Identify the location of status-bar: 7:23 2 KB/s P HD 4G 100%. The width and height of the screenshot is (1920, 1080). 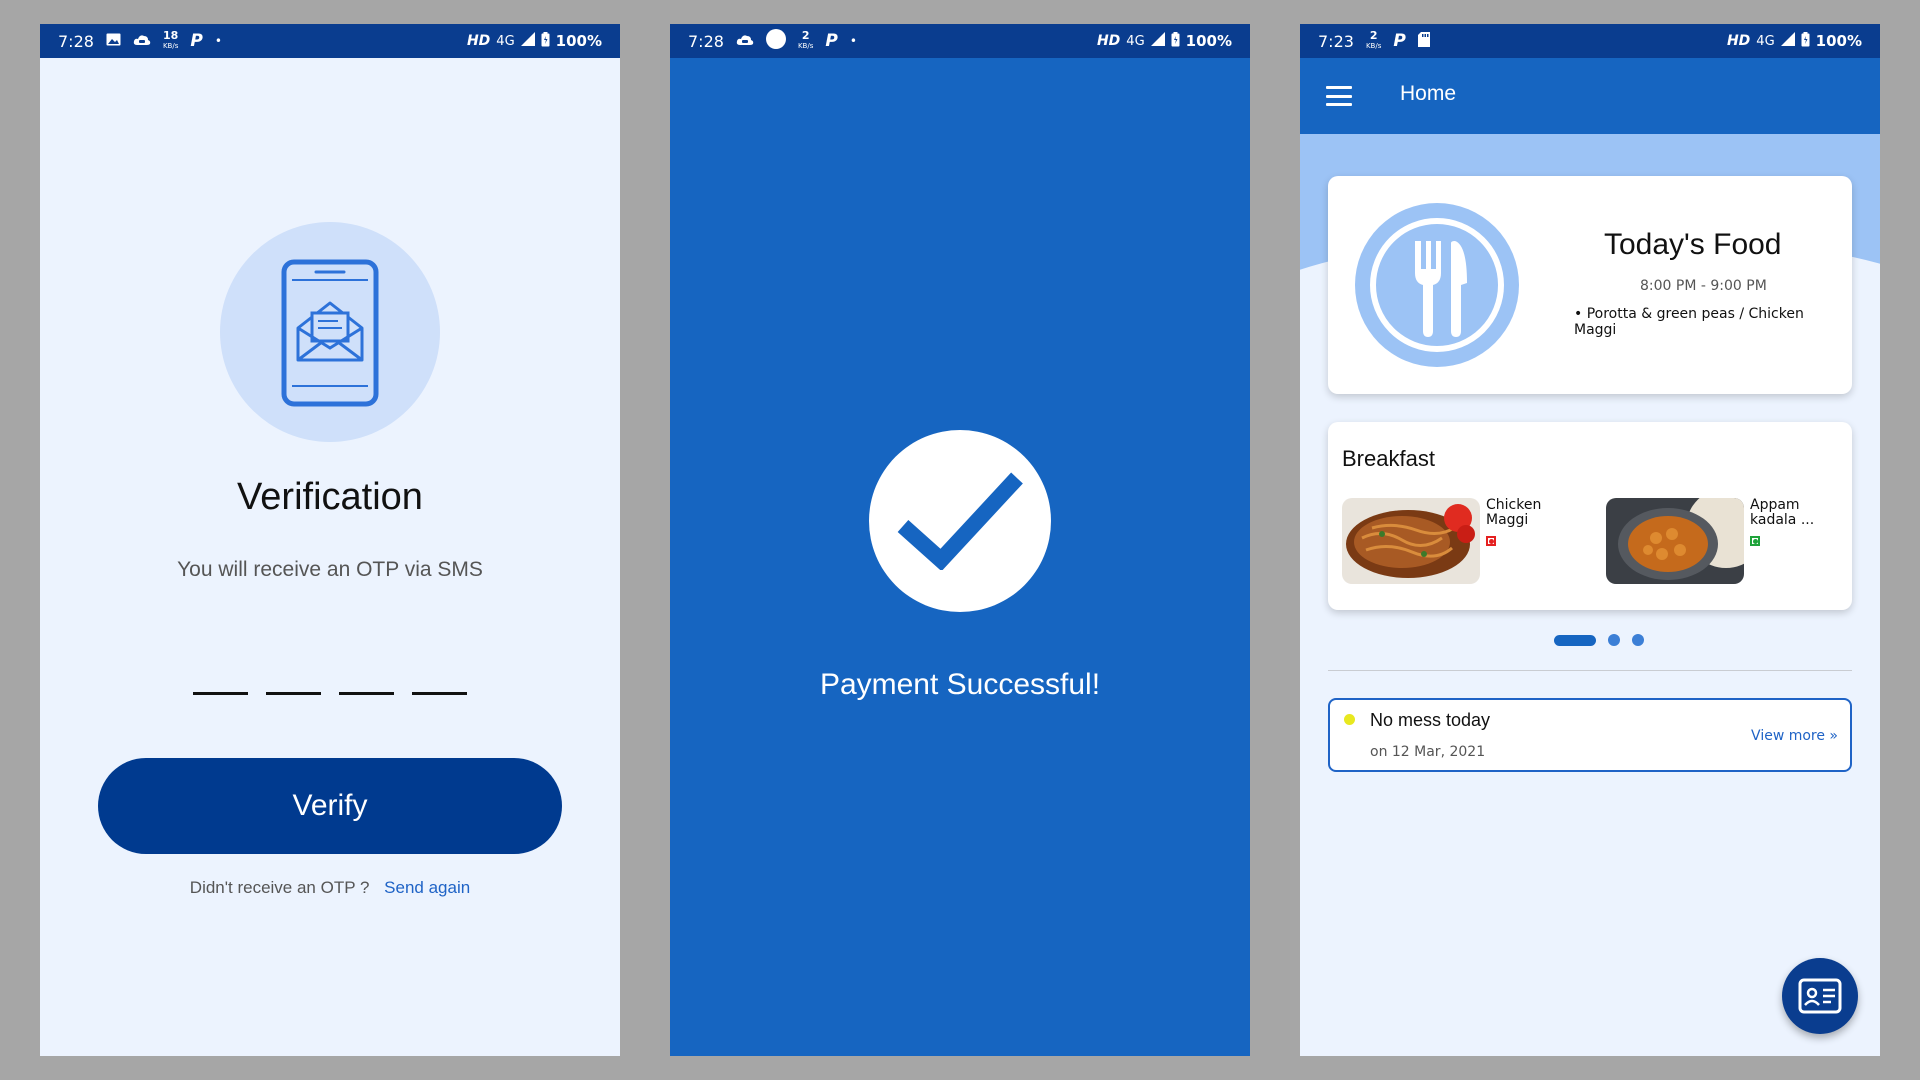
(1590, 41).